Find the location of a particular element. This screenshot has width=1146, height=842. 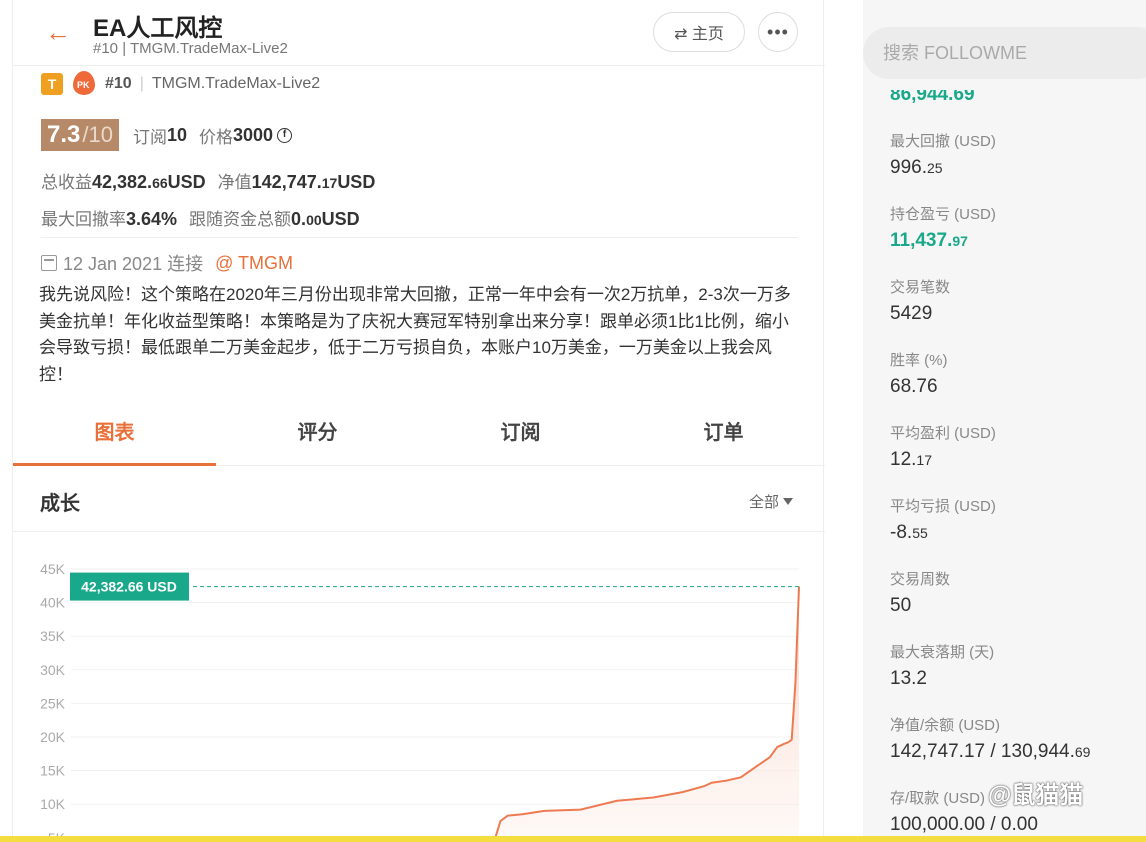

stat-label: 净值/余额 (USD) is located at coordinates (945, 725).